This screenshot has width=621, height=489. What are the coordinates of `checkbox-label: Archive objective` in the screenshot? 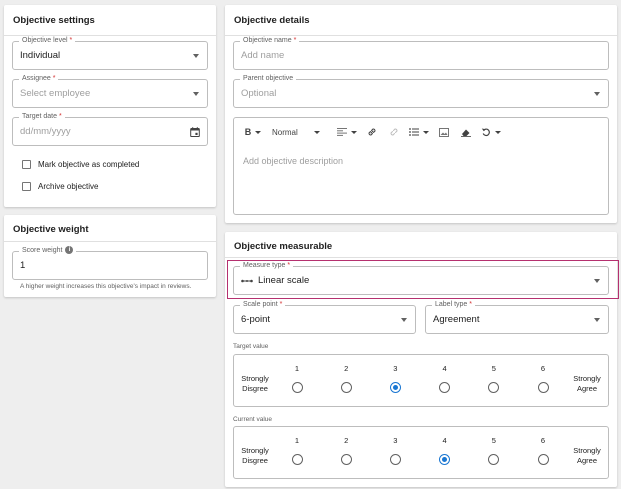 It's located at (68, 186).